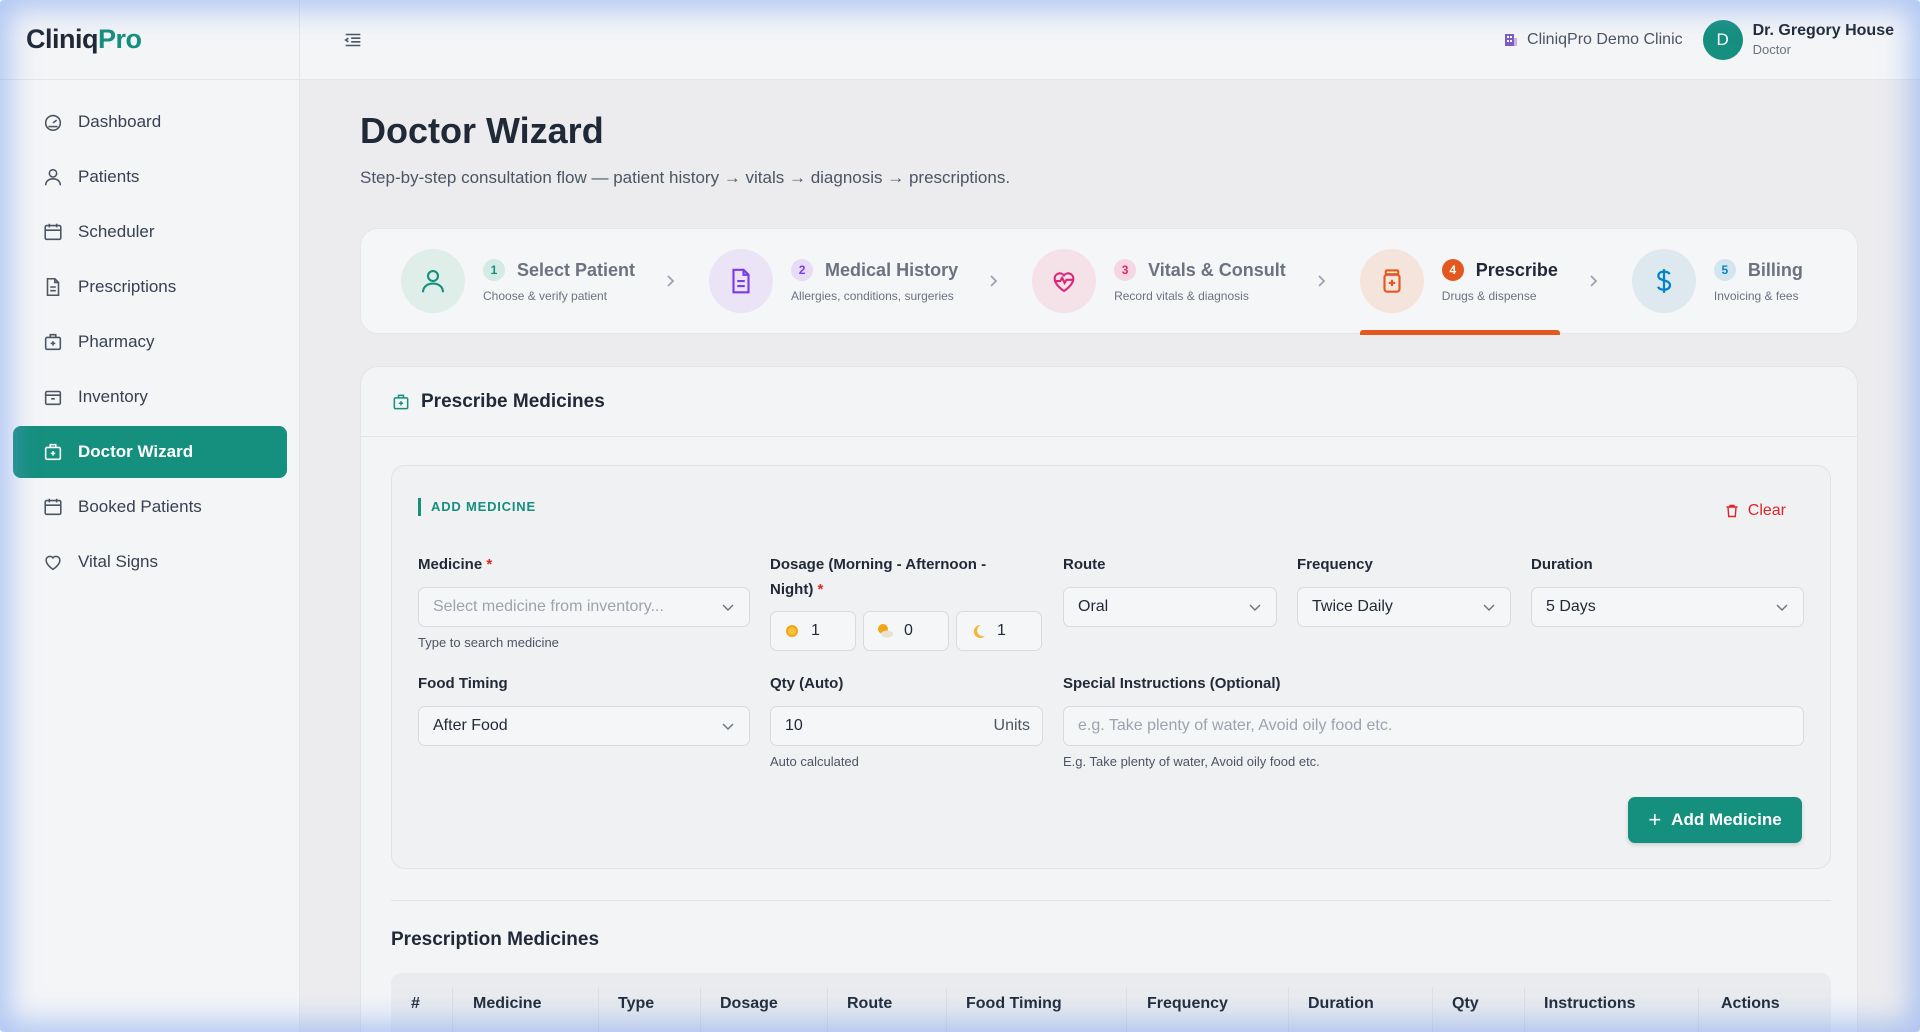  What do you see at coordinates (353, 40) in the screenshot?
I see `menu-toggle-icon` at bounding box center [353, 40].